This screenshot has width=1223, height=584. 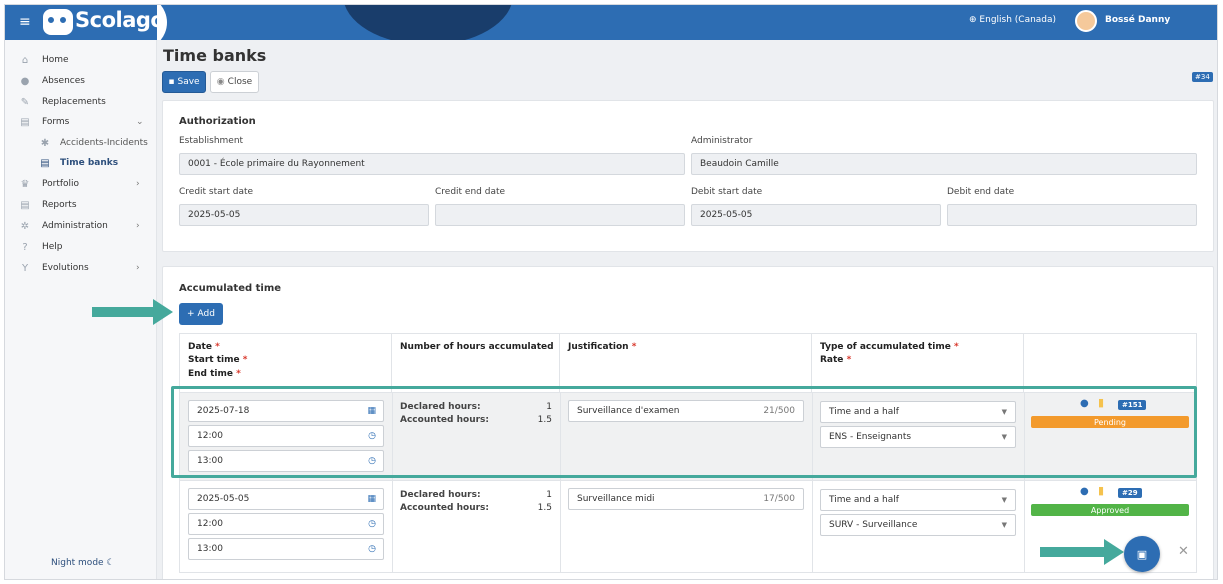 I want to click on header-date: Date * Start time * End time *, so click(x=286, y=363).